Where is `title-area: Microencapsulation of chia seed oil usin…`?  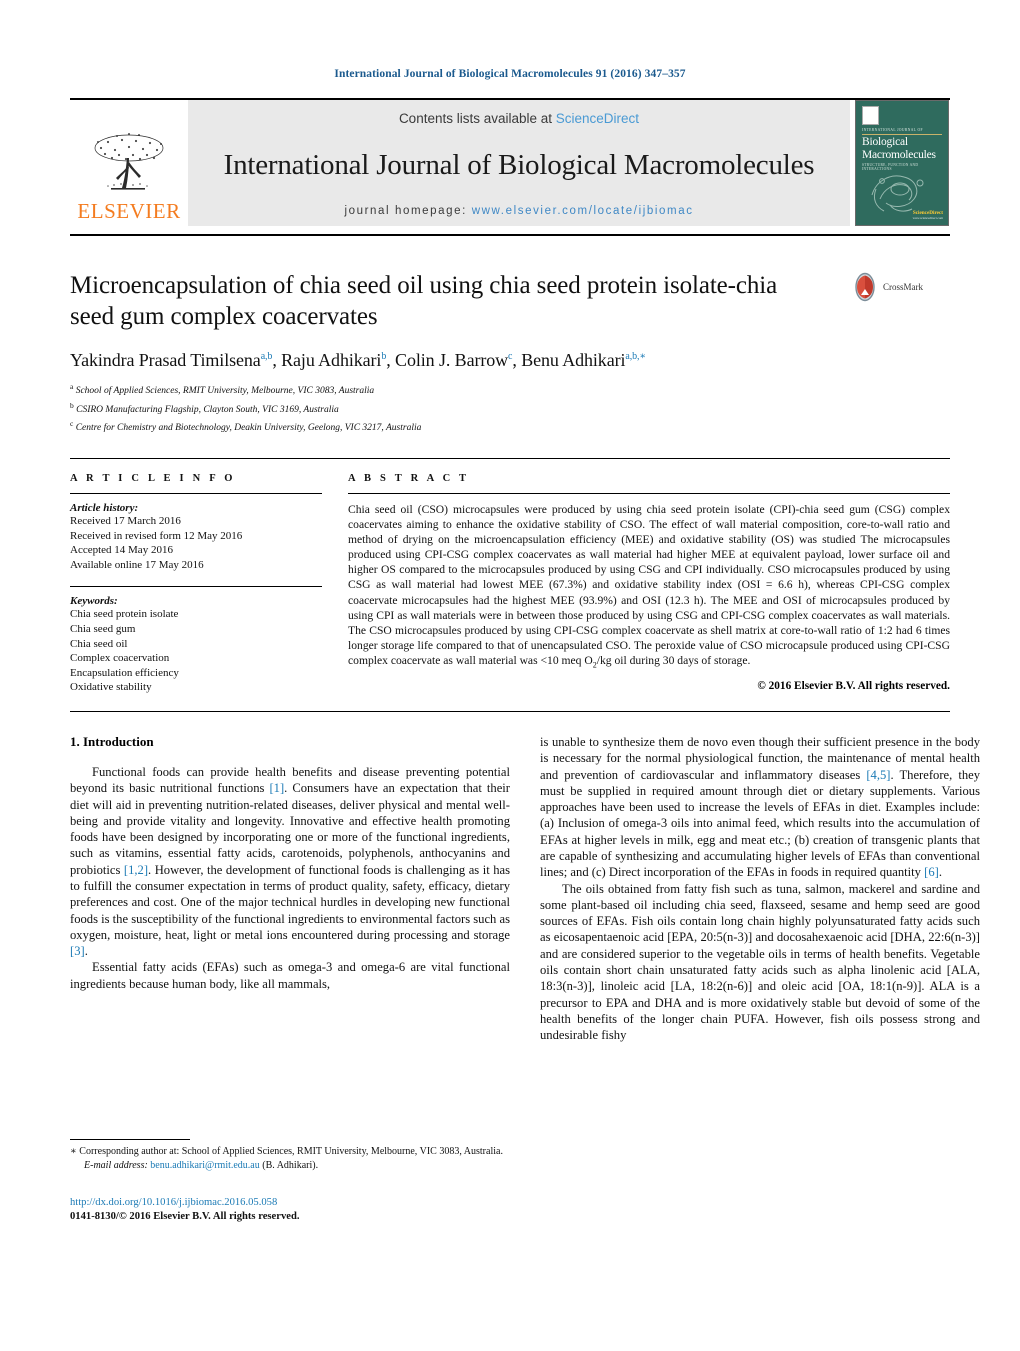
title-area: Microencapsulation of chia seed oil usin… is located at coordinates (510, 353).